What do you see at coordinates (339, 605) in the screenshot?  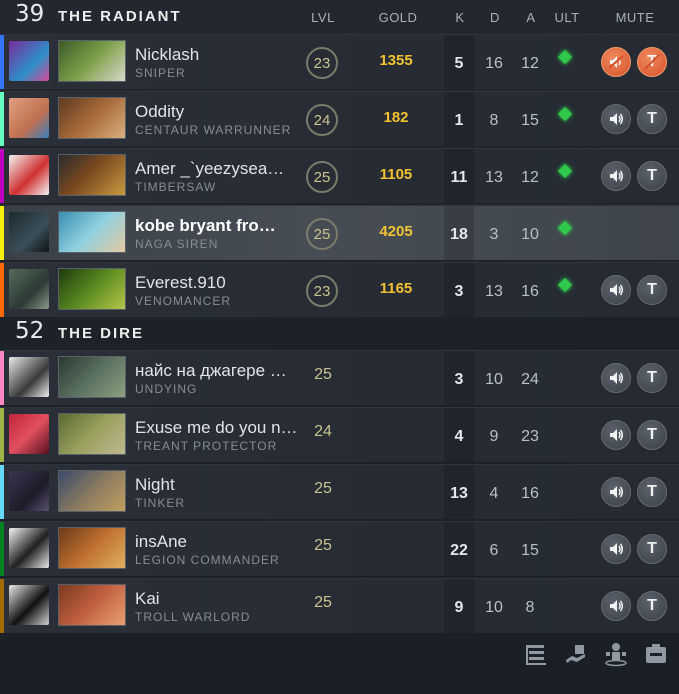 I see `player-row: Kai TROLL WARLORD 25 9 10 8 T` at bounding box center [339, 605].